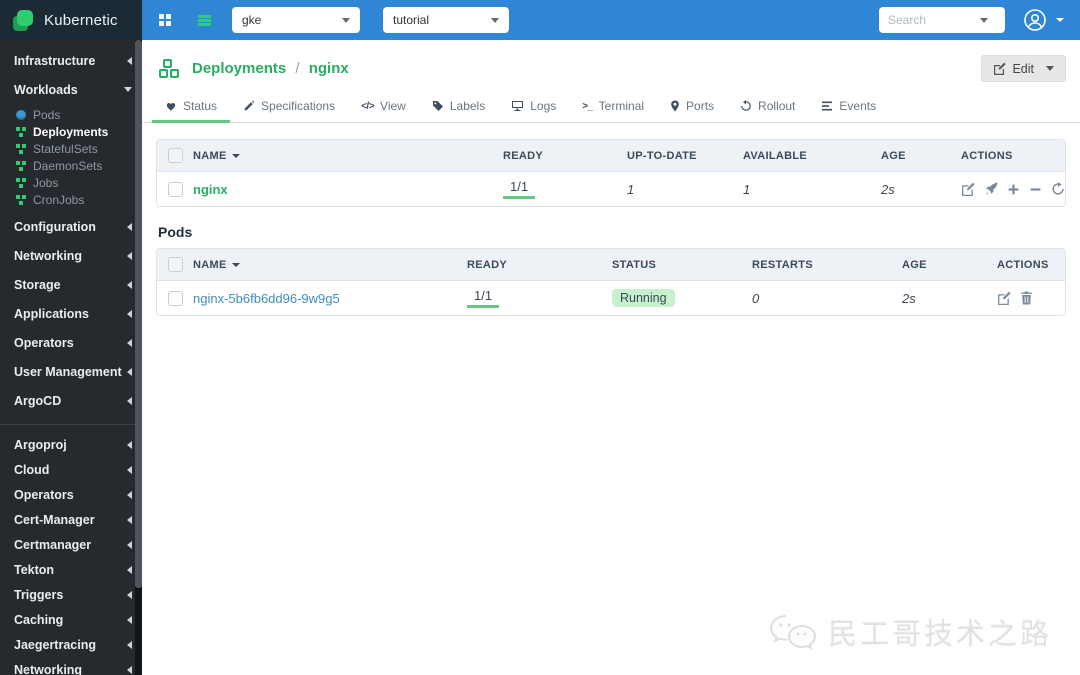  Describe the element at coordinates (71, 424) in the screenshot. I see `sidebar-divider` at that location.